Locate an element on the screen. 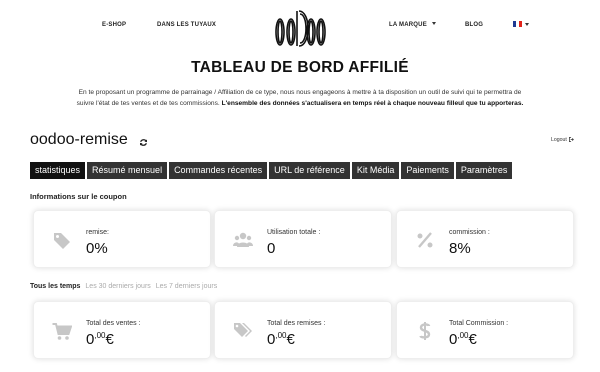  coupon-card-commission: commission : 8% is located at coordinates (485, 239).